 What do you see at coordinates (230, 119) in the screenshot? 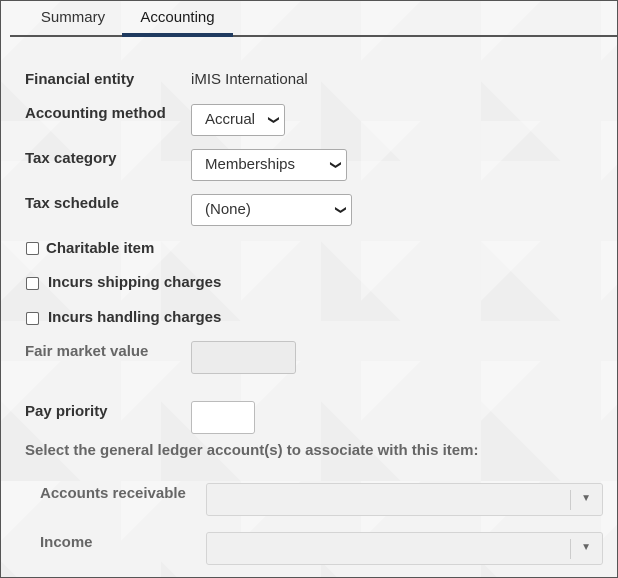
I see `accounting-method-value: Accrual` at bounding box center [230, 119].